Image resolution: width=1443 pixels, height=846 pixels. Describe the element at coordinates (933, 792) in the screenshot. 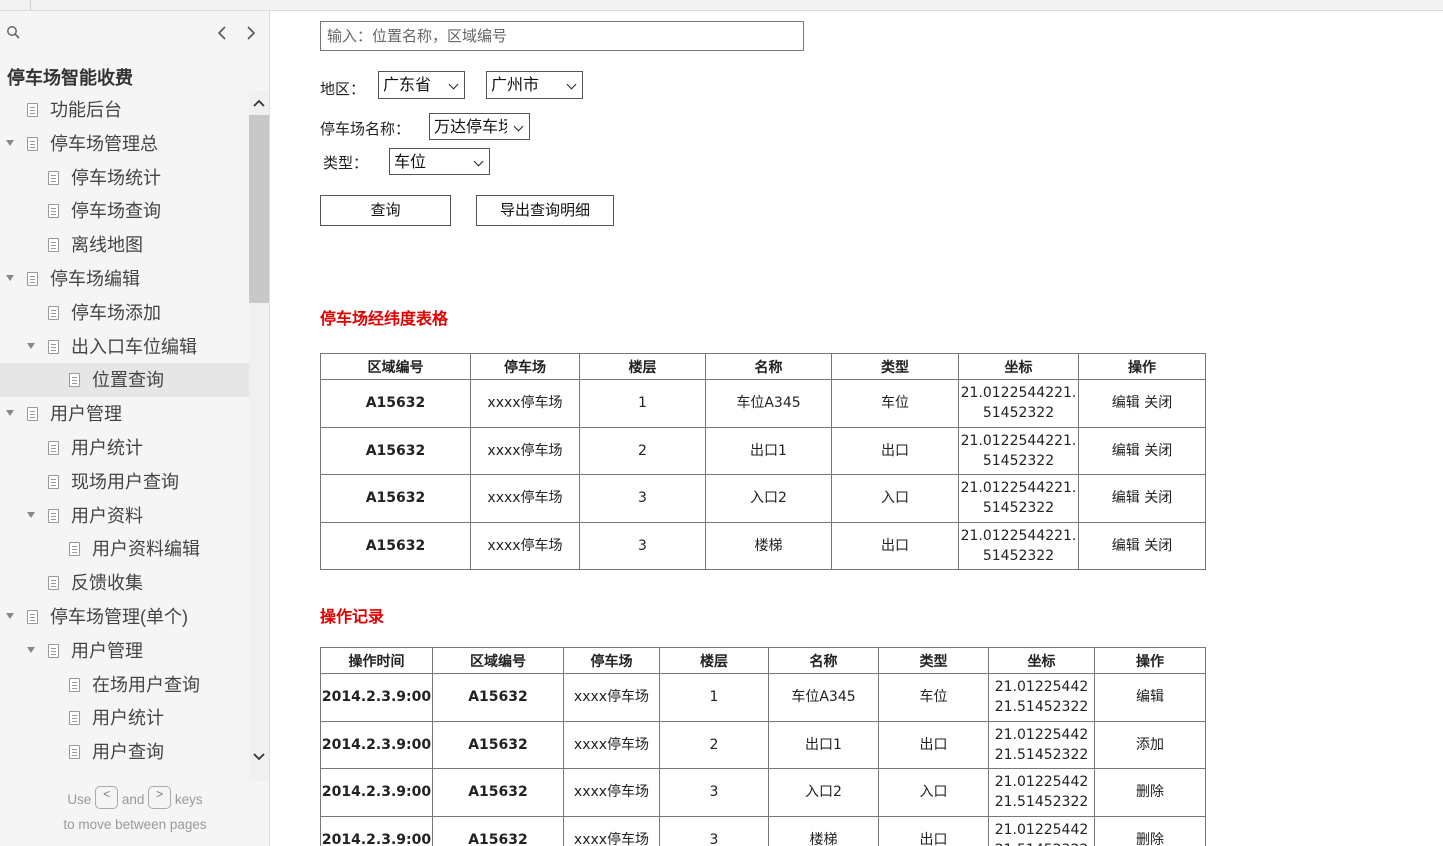

I see `table-cell: 入口` at that location.